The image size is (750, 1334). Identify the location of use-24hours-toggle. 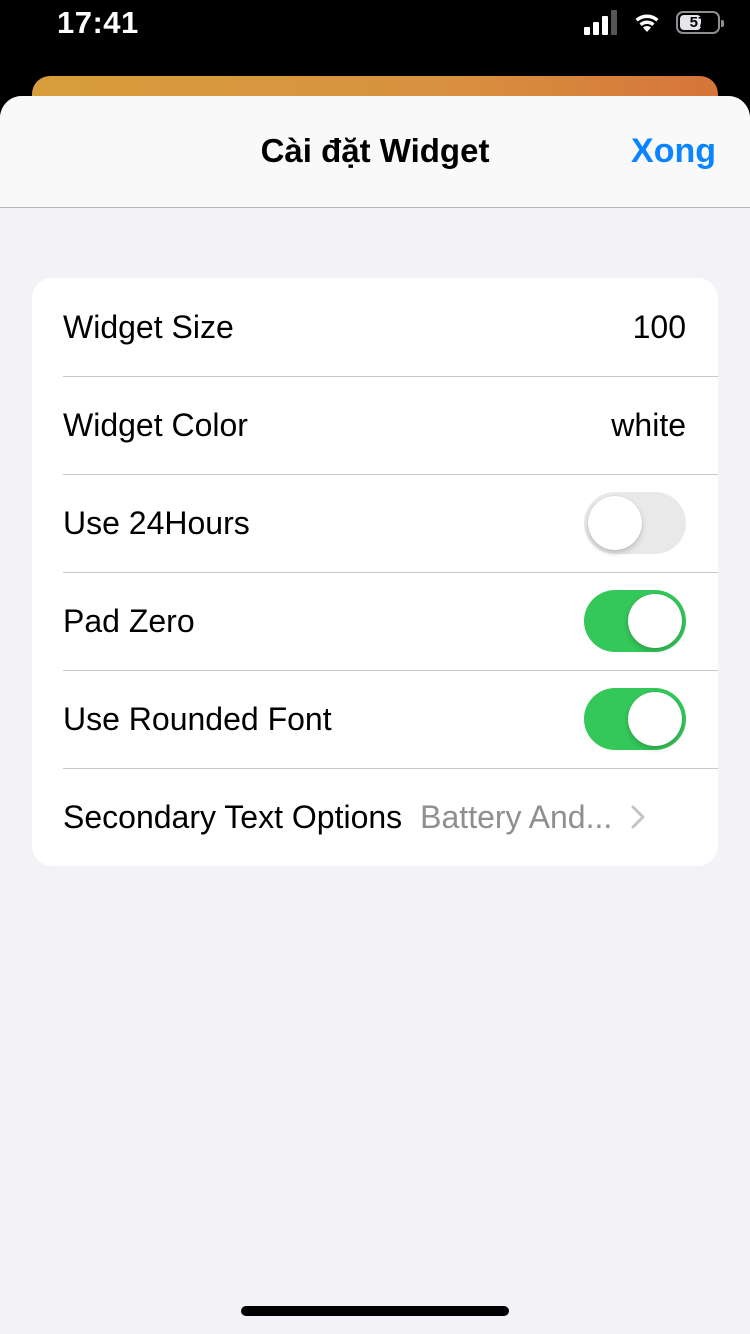
(635, 523).